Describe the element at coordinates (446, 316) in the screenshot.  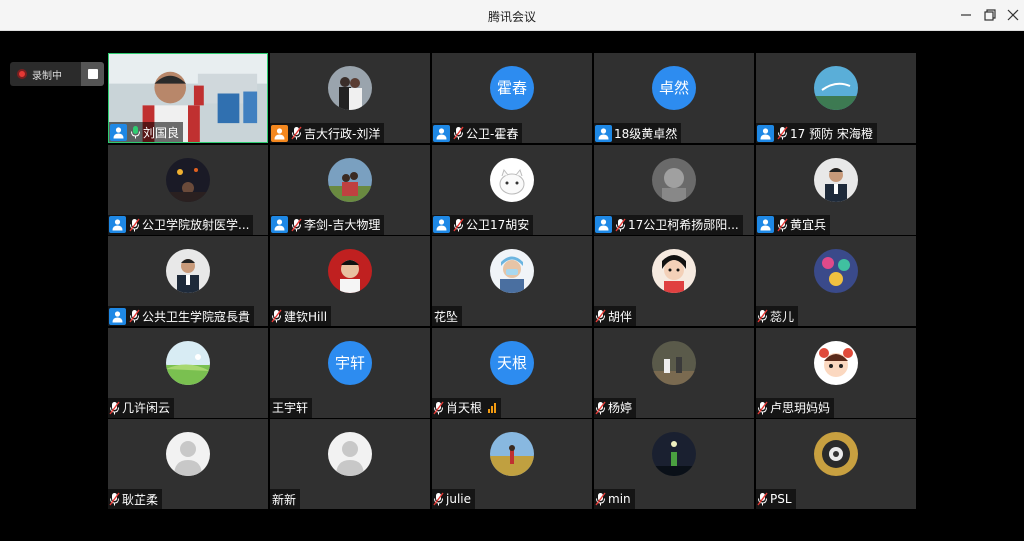
I see `participant-name: 花坠` at that location.